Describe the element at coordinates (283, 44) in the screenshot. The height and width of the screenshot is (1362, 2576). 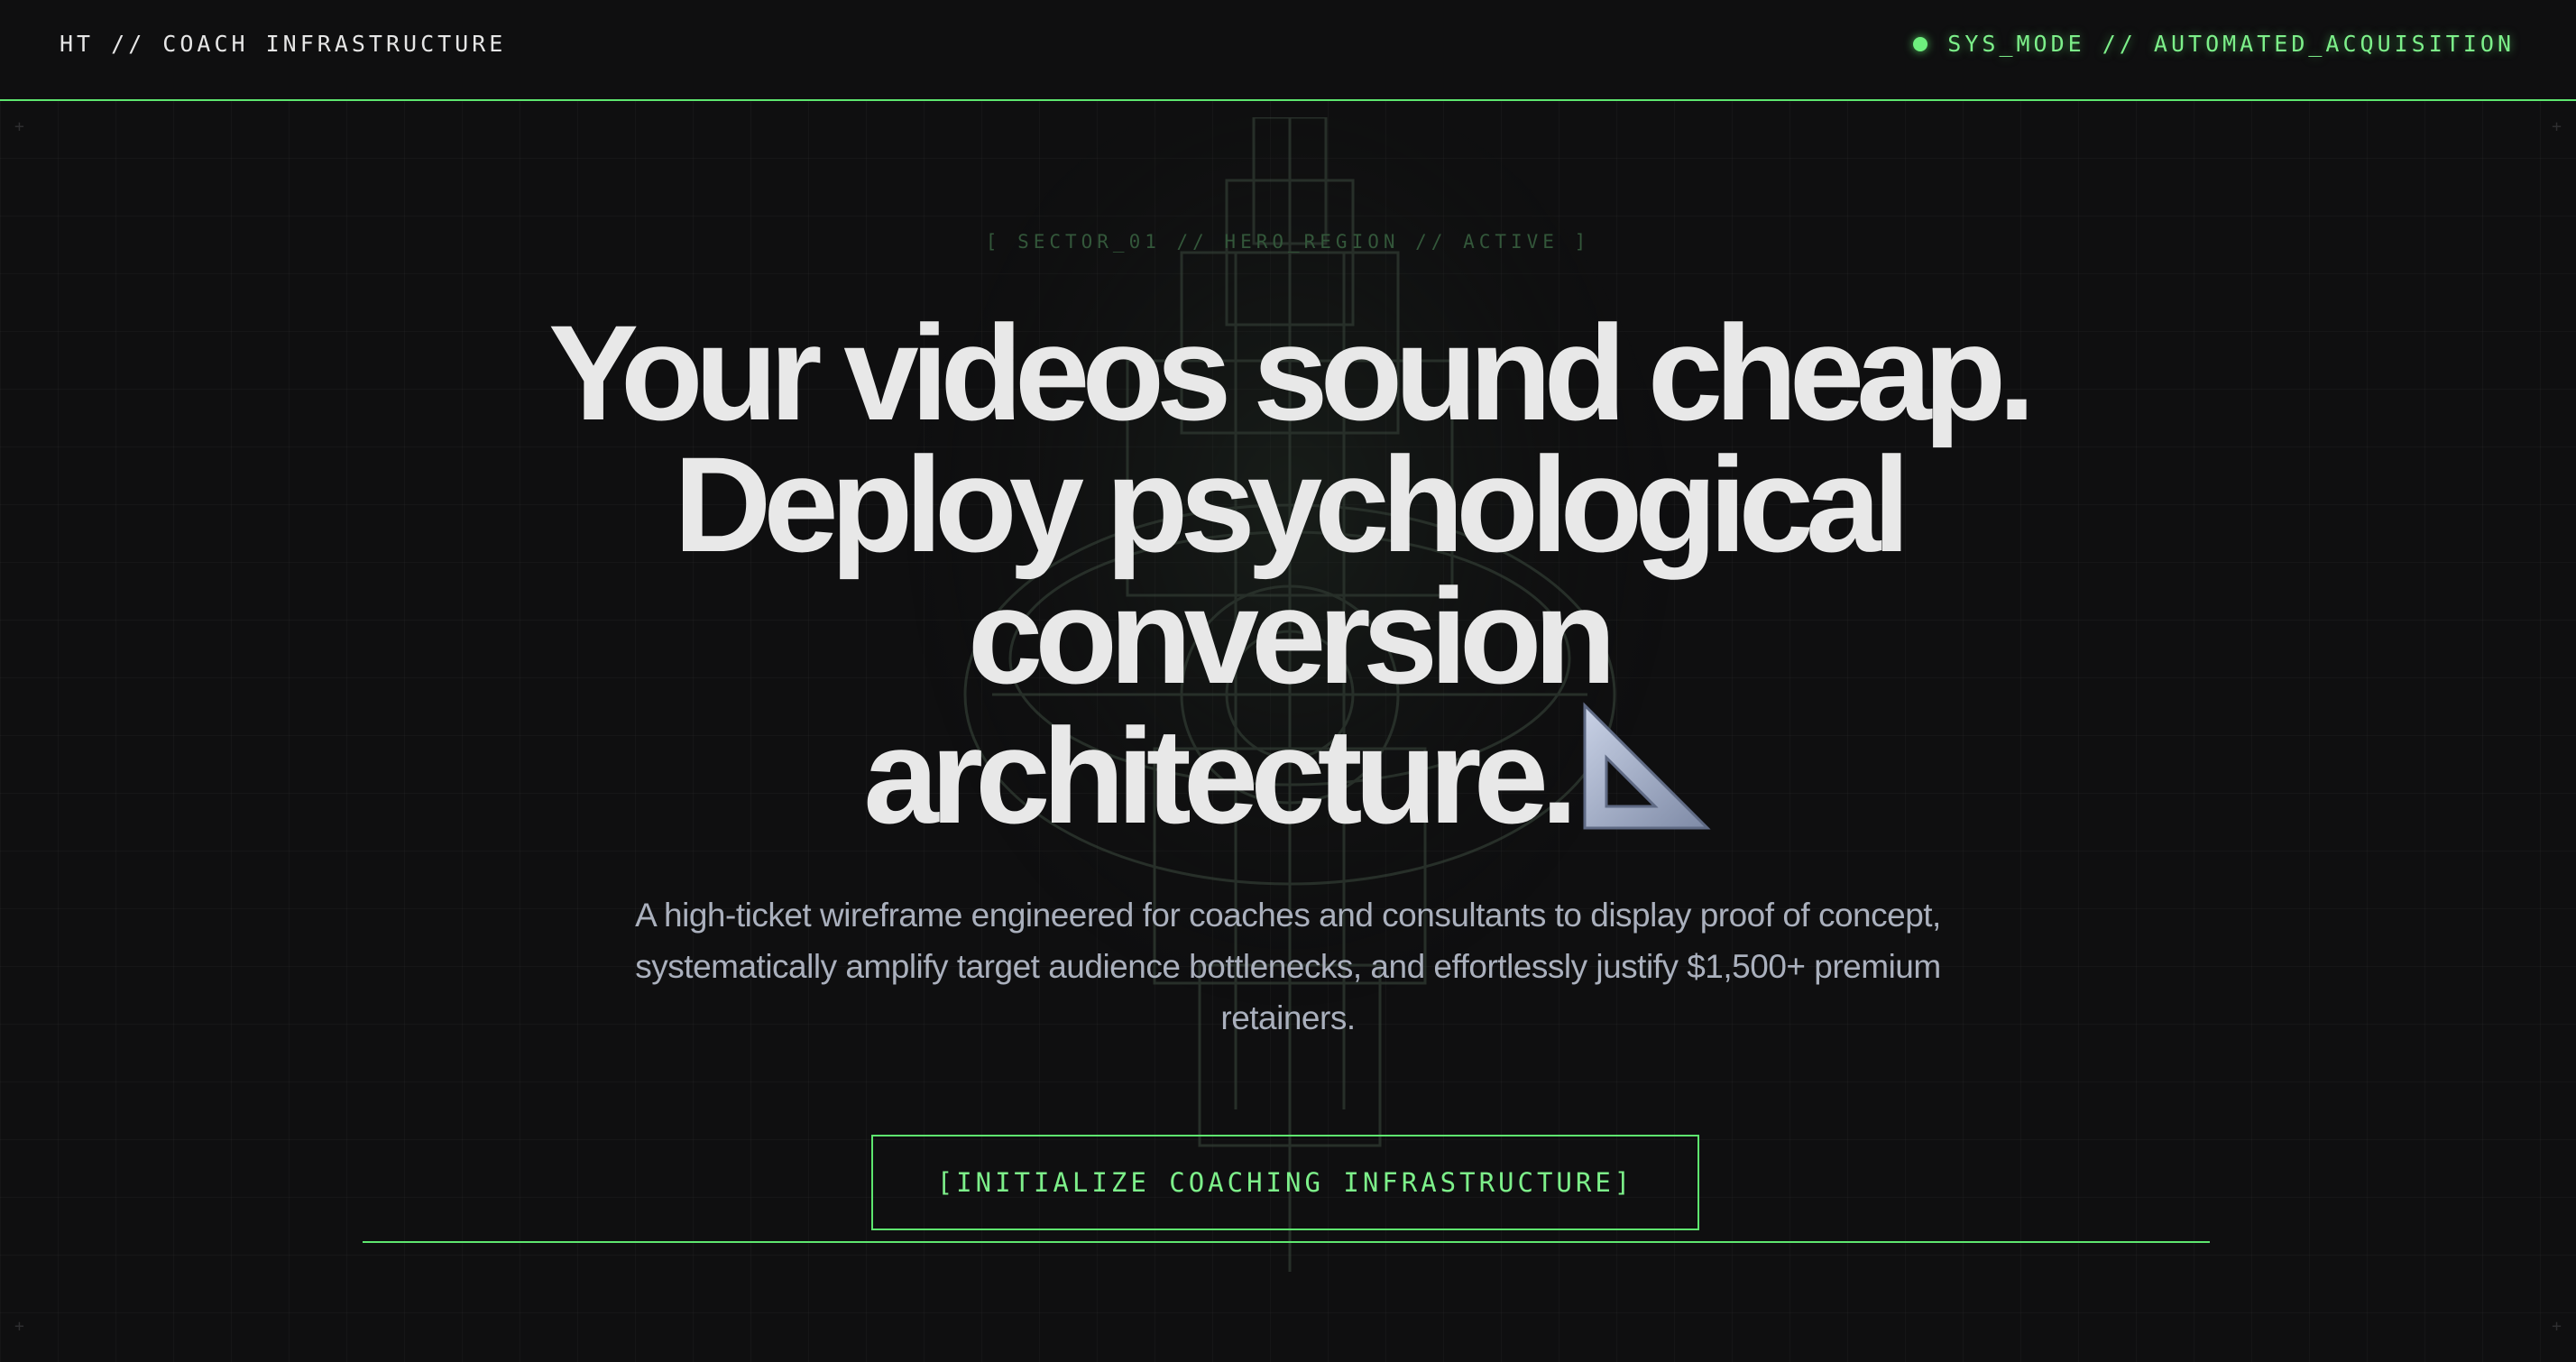
I see `brand-logo-text: HT // COACH INFRASTRUCTURE` at that location.